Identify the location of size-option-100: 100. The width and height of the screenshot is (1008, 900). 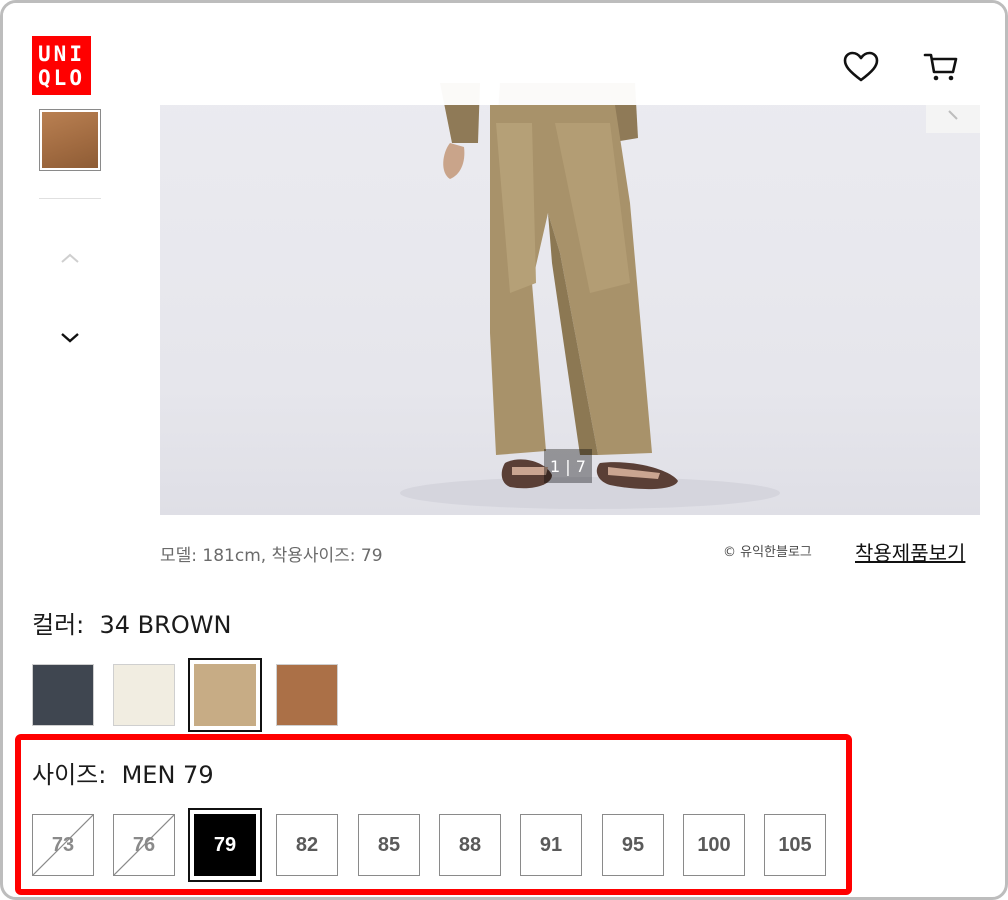
(714, 845).